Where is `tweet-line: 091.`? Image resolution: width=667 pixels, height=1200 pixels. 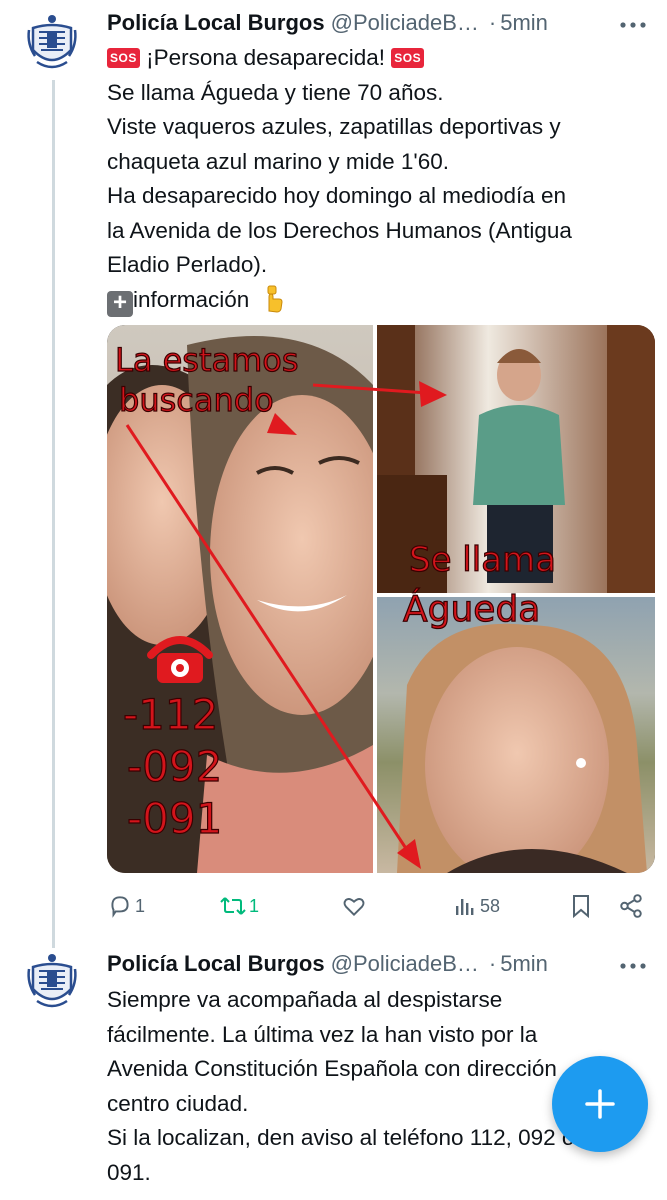
tweet-line: 091. is located at coordinates (129, 1172).